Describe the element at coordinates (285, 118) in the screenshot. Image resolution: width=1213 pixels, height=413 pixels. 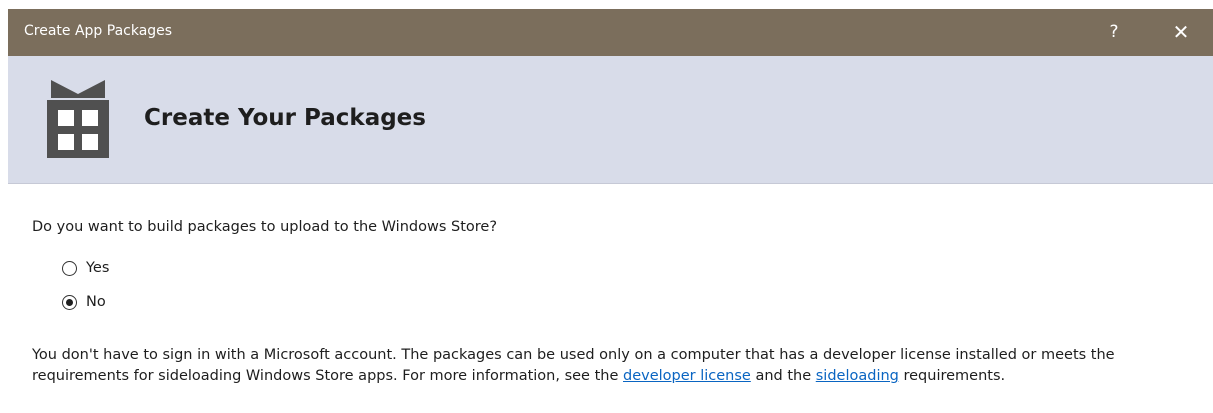
I see `page-title: Create Your Packages` at that location.